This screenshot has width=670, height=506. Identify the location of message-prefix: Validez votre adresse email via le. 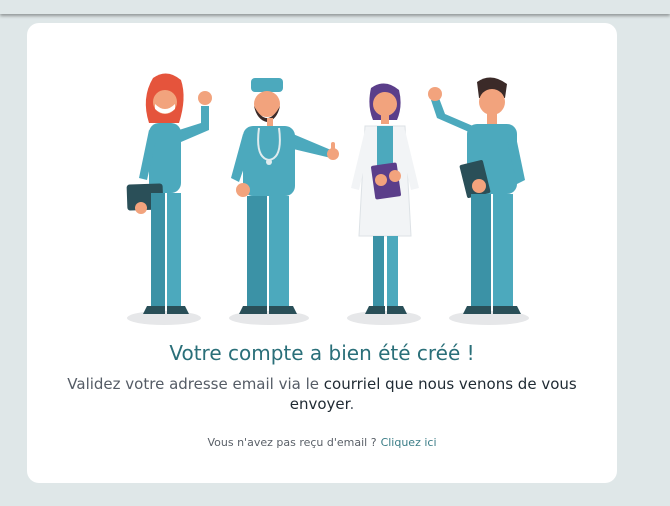
(193, 384).